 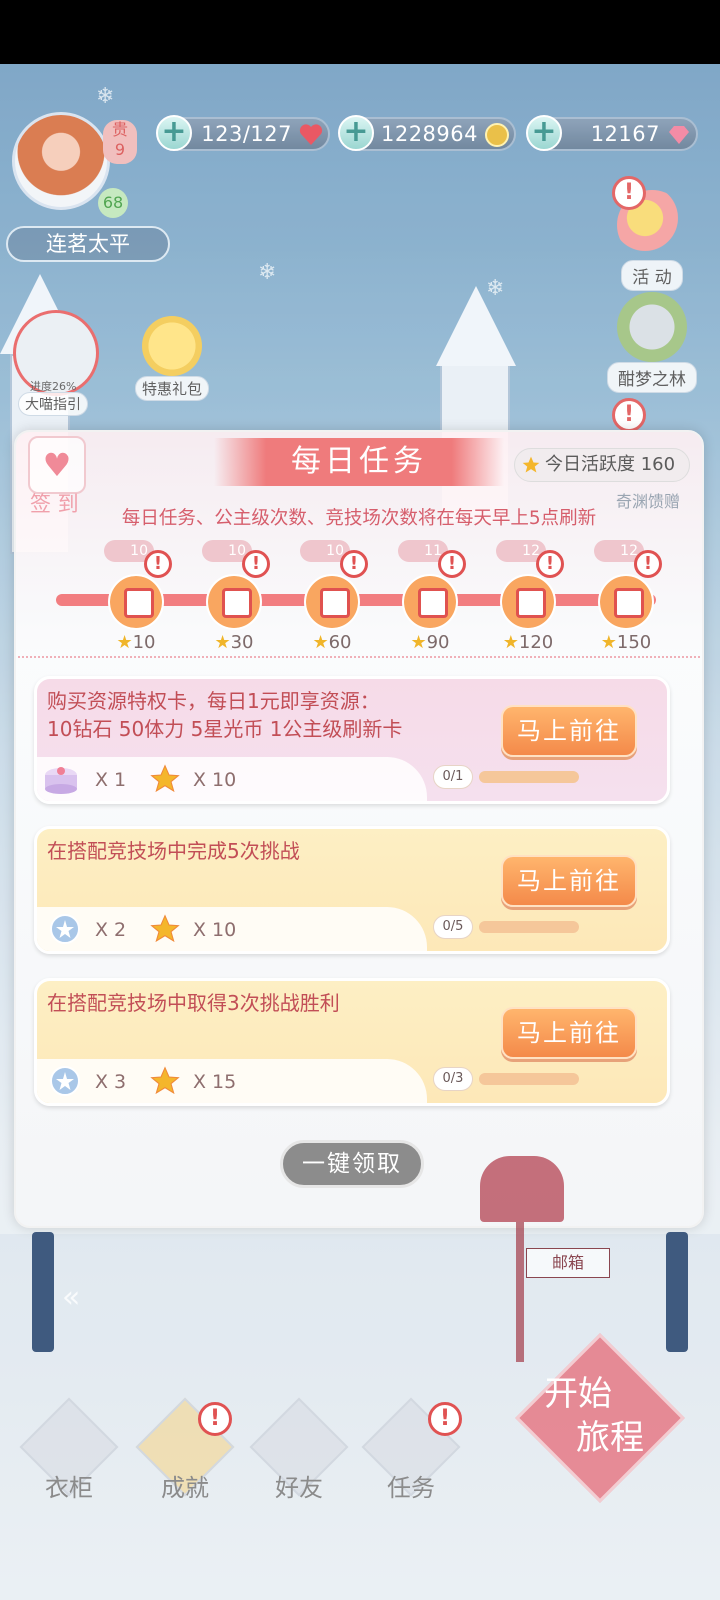 I want to click on milestone-threshold-value: 120, so click(x=536, y=642).